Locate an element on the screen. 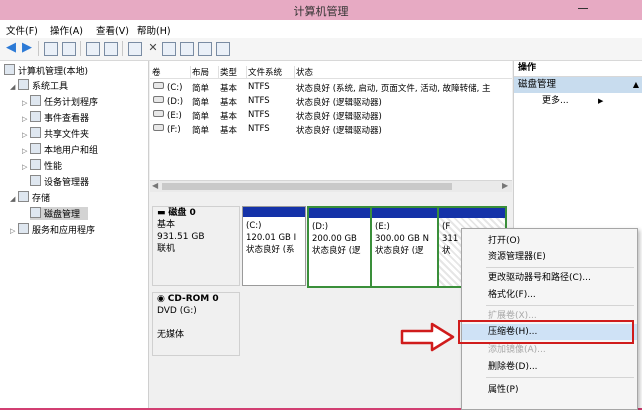 The image size is (642, 410). tree-item-root: 计算机管理(本地) is located at coordinates (46, 70).